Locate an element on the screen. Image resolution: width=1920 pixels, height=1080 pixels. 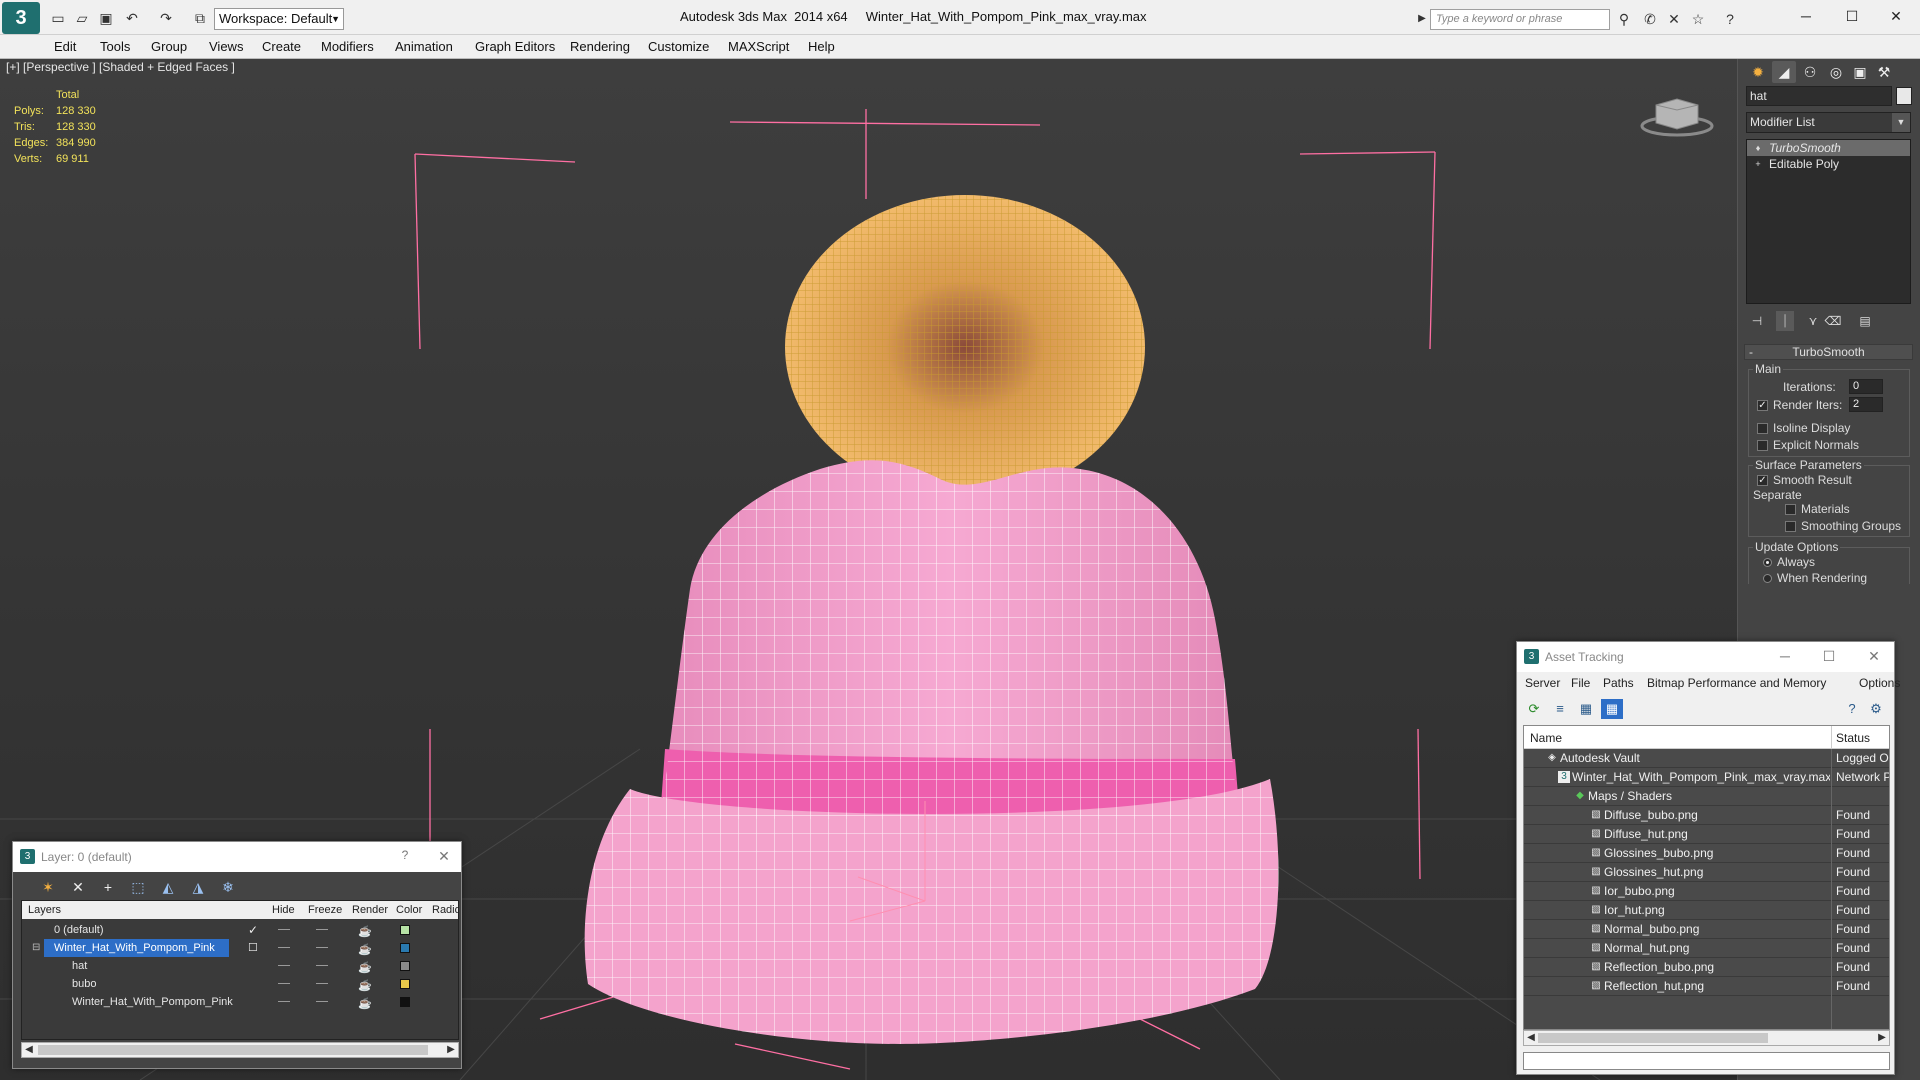
column-hide: Hide is located at coordinates (283, 910).